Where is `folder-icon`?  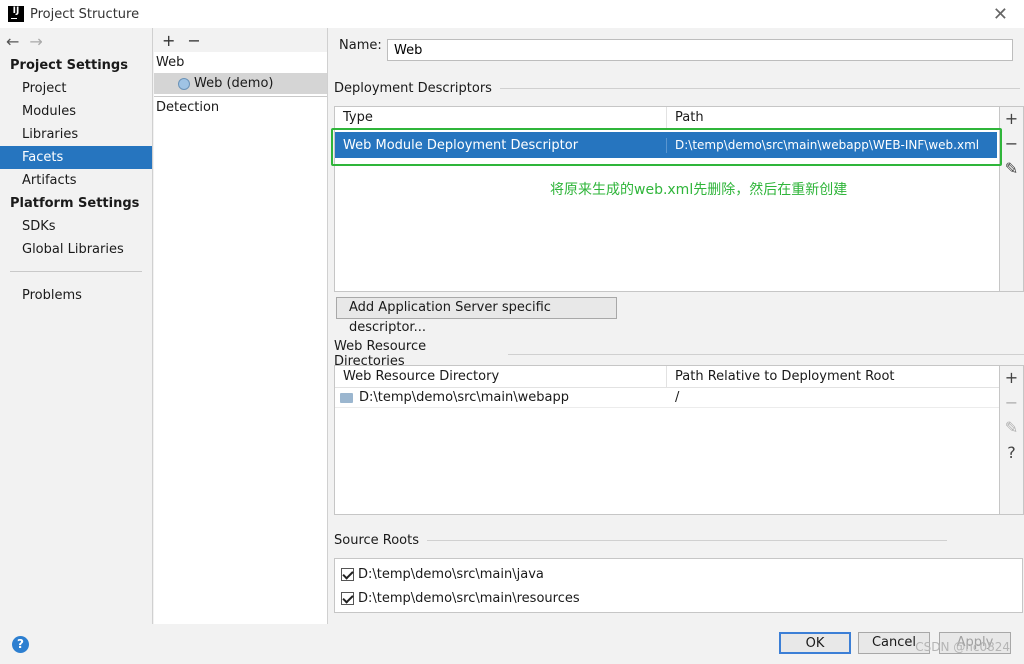 folder-icon is located at coordinates (346, 397).